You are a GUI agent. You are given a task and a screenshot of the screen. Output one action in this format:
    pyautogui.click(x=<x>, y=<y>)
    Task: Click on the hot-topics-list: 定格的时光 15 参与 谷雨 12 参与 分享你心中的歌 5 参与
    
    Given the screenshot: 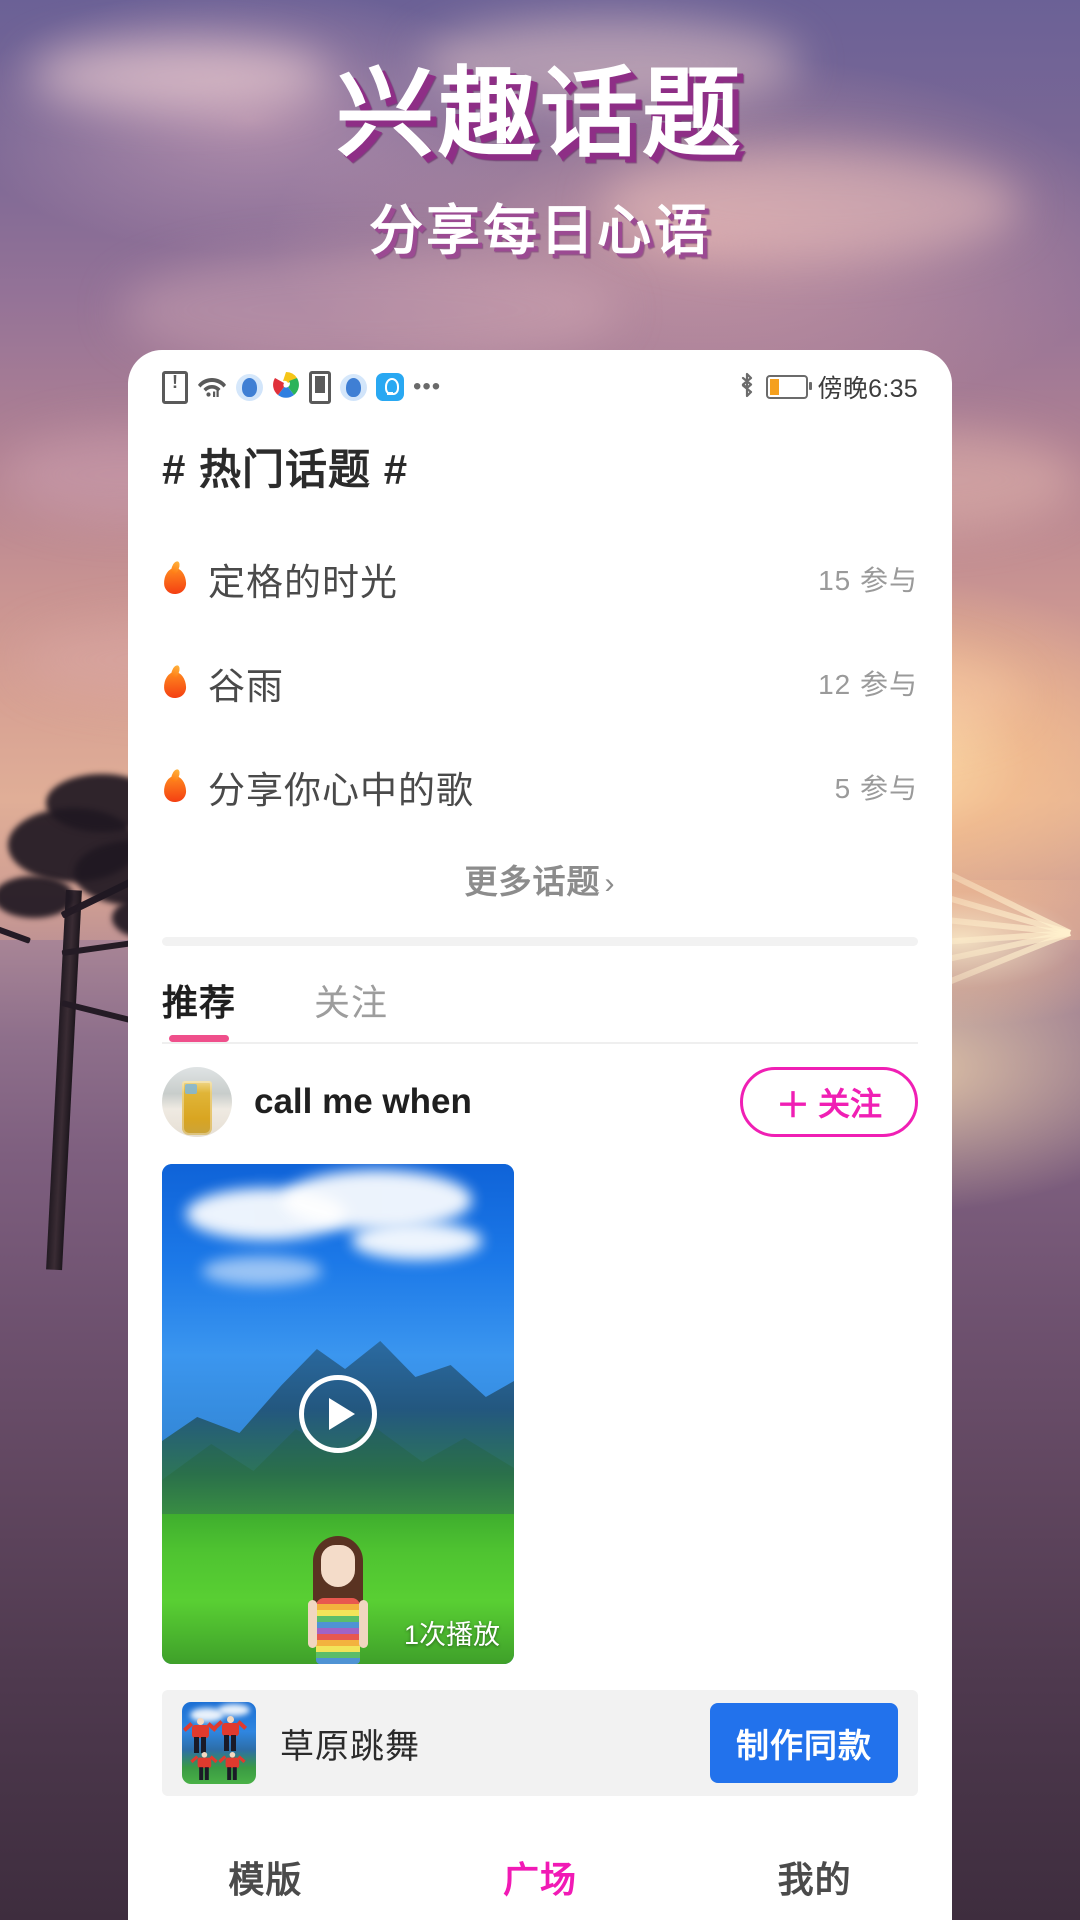 What is the action you would take?
    pyautogui.click(x=540, y=683)
    